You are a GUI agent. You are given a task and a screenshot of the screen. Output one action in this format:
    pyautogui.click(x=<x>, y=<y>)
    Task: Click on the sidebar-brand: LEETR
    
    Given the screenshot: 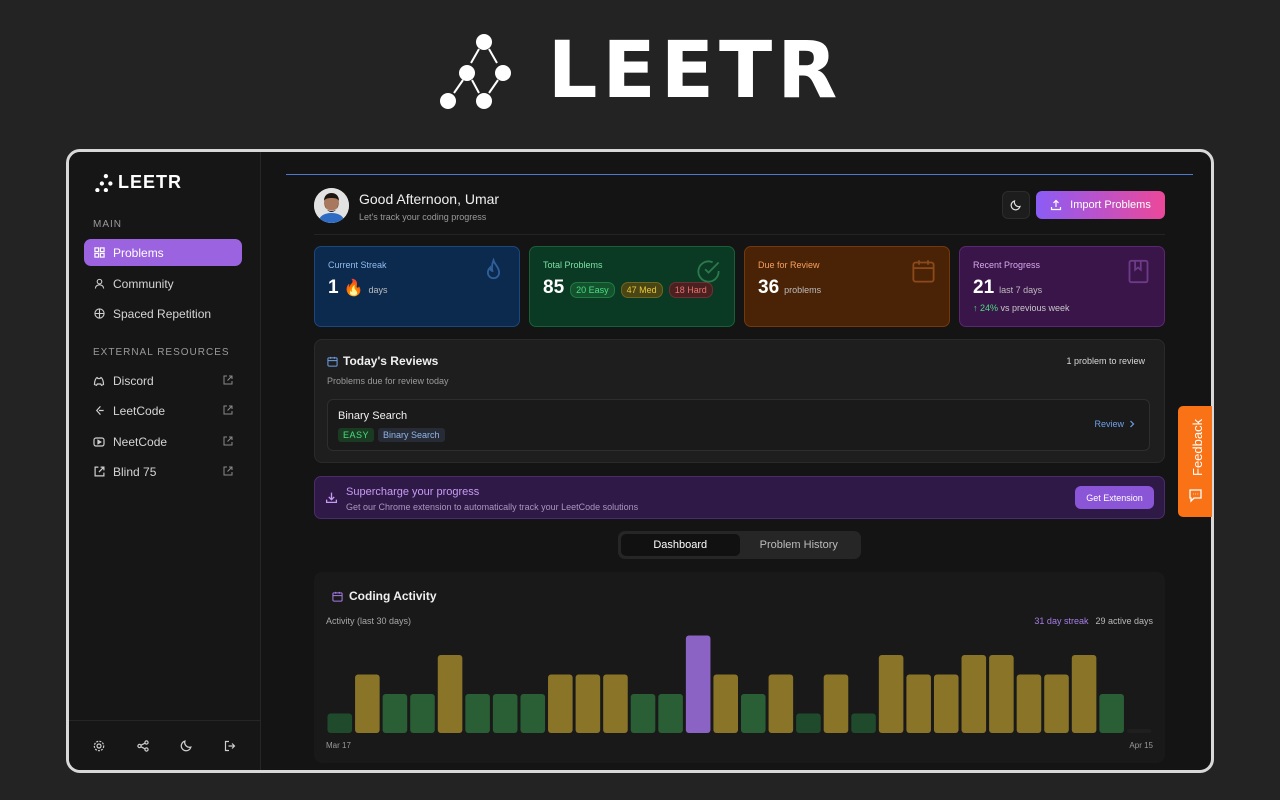 What is the action you would take?
    pyautogui.click(x=138, y=182)
    